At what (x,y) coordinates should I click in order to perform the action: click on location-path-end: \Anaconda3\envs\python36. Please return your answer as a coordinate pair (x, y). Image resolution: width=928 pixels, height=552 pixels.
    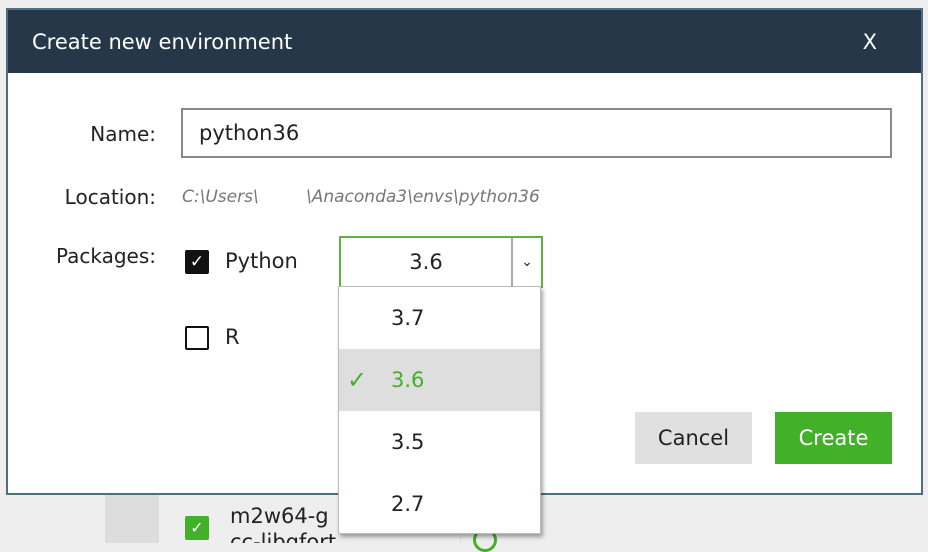
    Looking at the image, I should click on (423, 197).